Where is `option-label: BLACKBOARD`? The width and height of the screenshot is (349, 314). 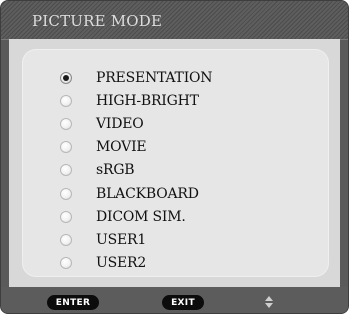
option-label: BLACKBOARD is located at coordinates (147, 194).